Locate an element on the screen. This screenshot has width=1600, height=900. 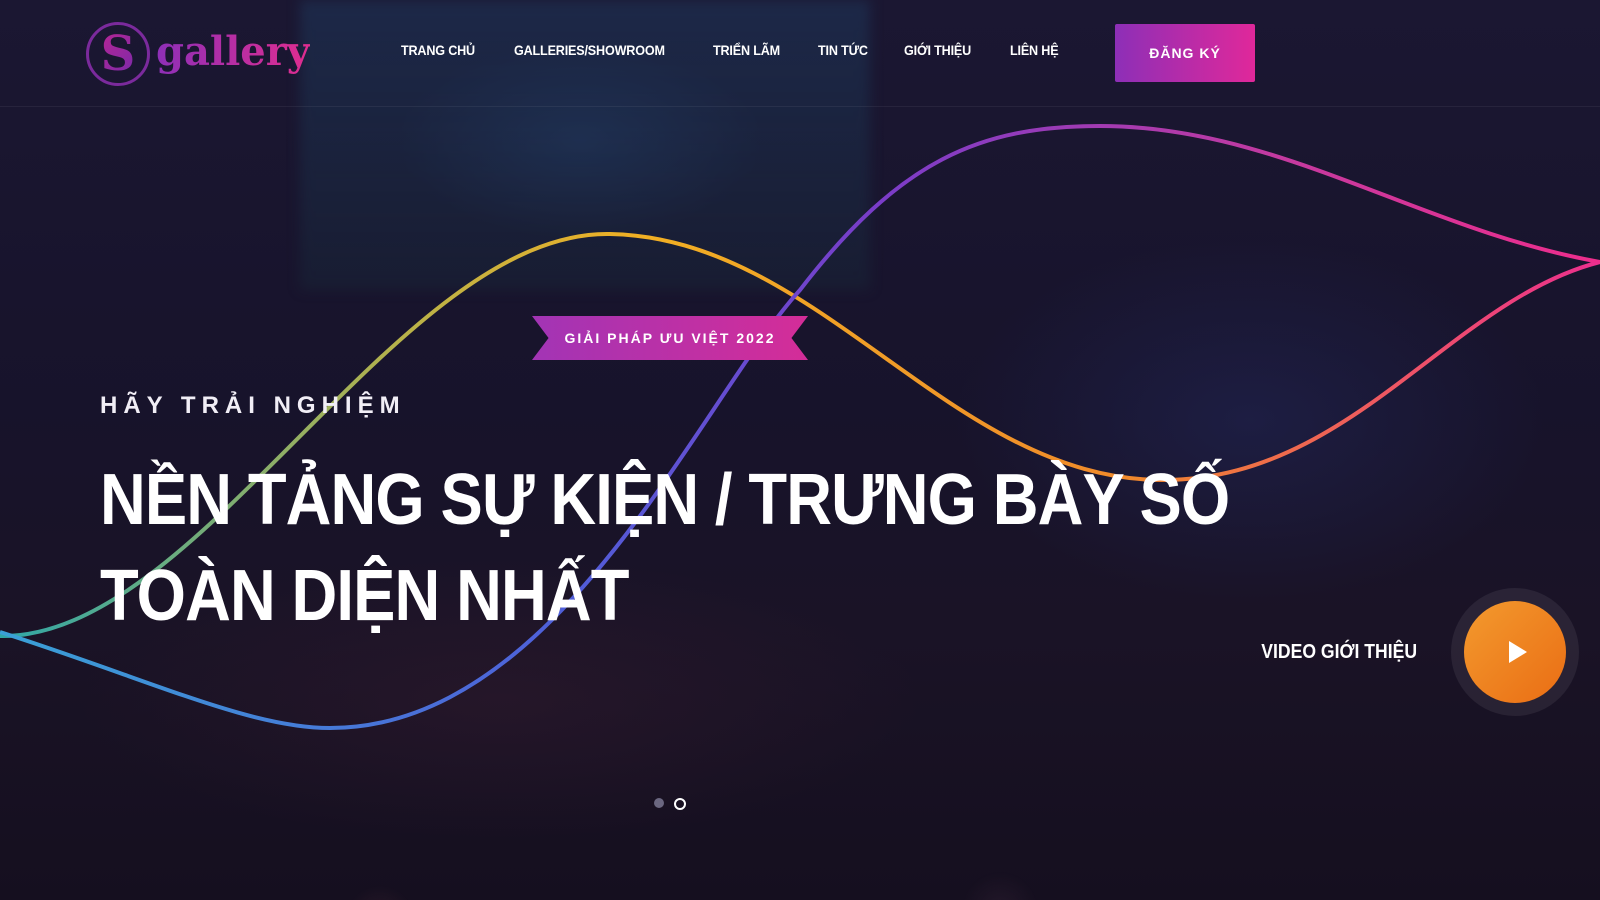
slider-pagination is located at coordinates (670, 804).